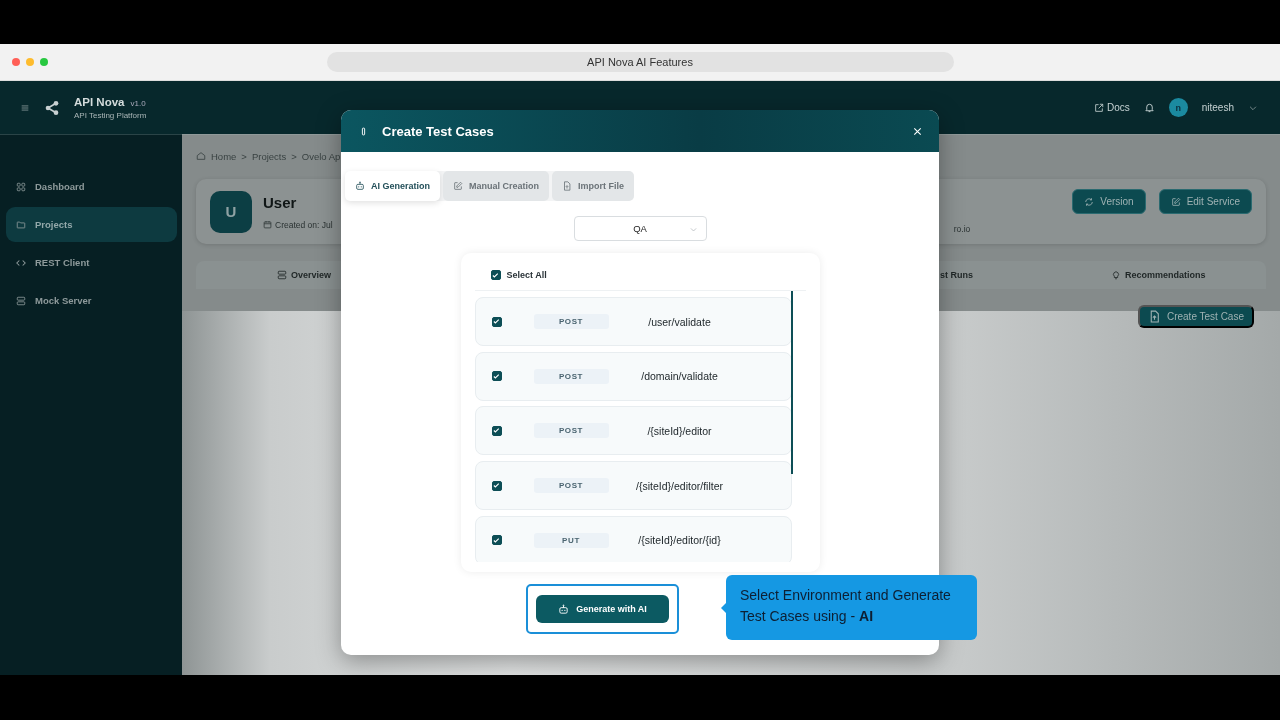  What do you see at coordinates (679, 485) in the screenshot?
I see `endpoint-path: /{siteId}/editor/filter` at bounding box center [679, 485].